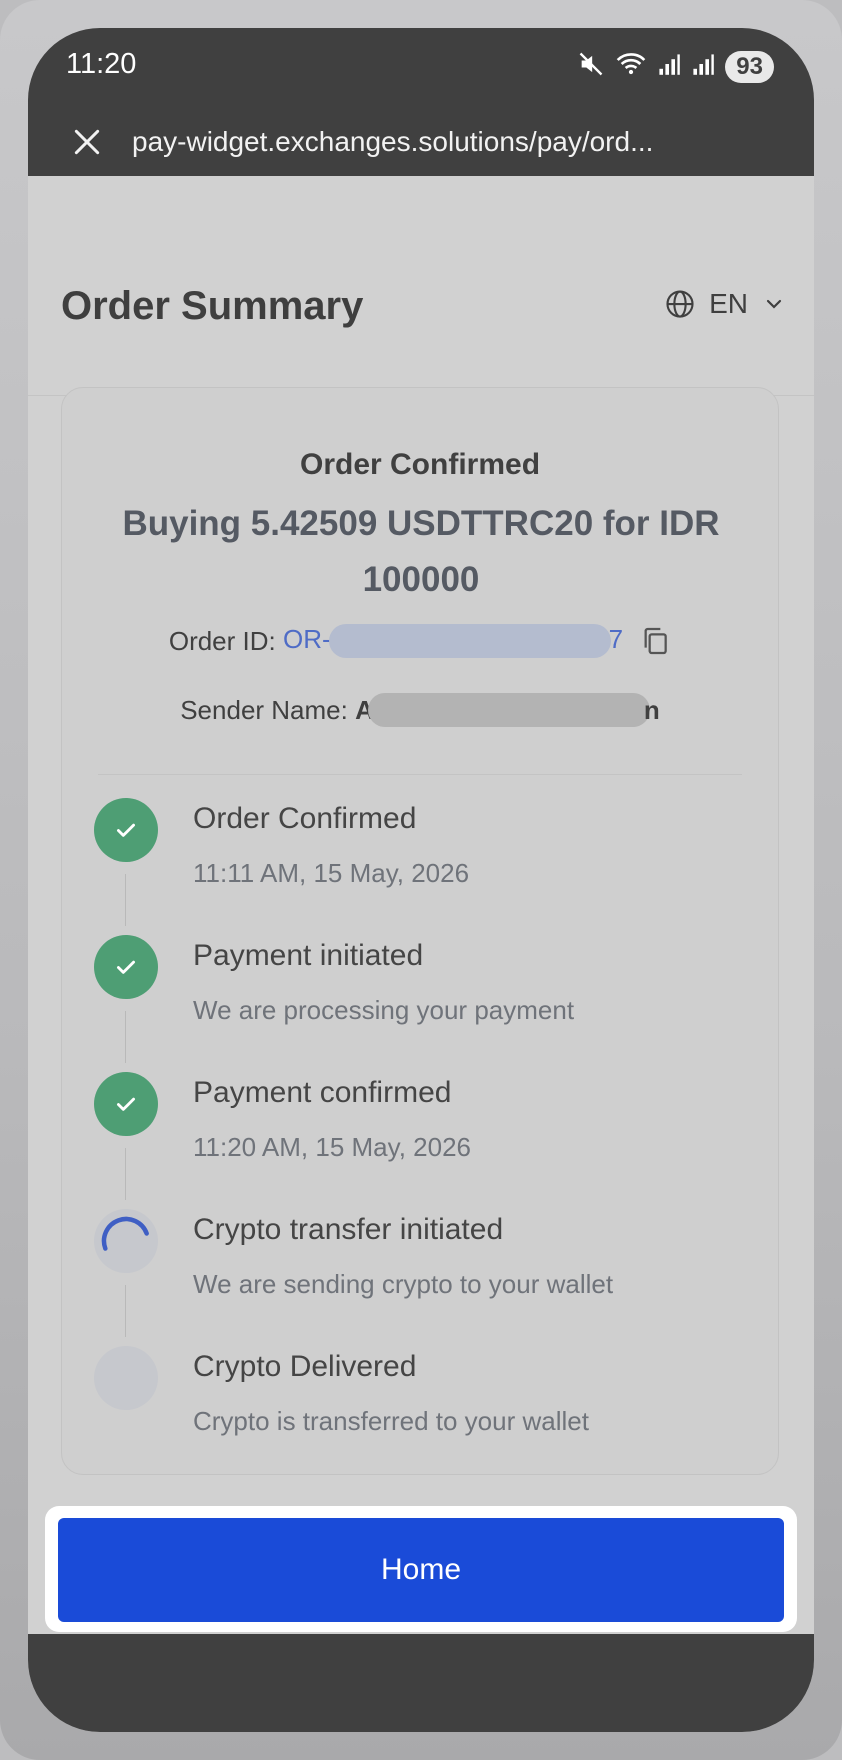  I want to click on step-subtitle: We are sending crypto to your wallet, so click(403, 1284).